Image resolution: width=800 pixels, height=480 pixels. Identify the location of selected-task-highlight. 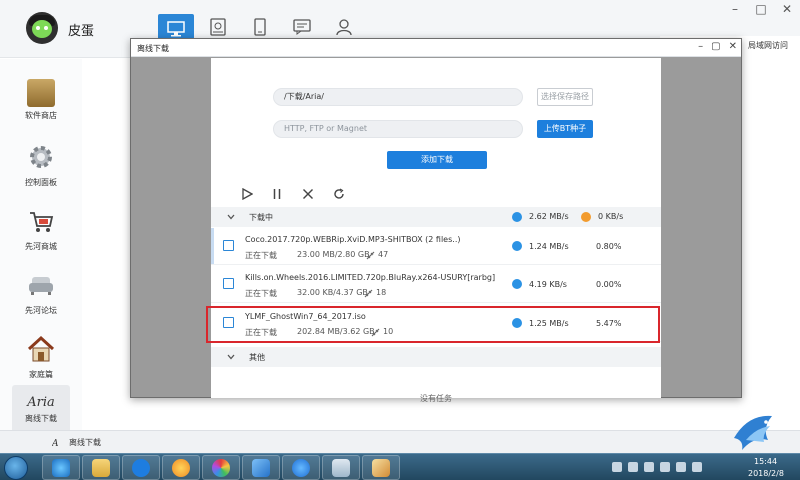
(433, 324).